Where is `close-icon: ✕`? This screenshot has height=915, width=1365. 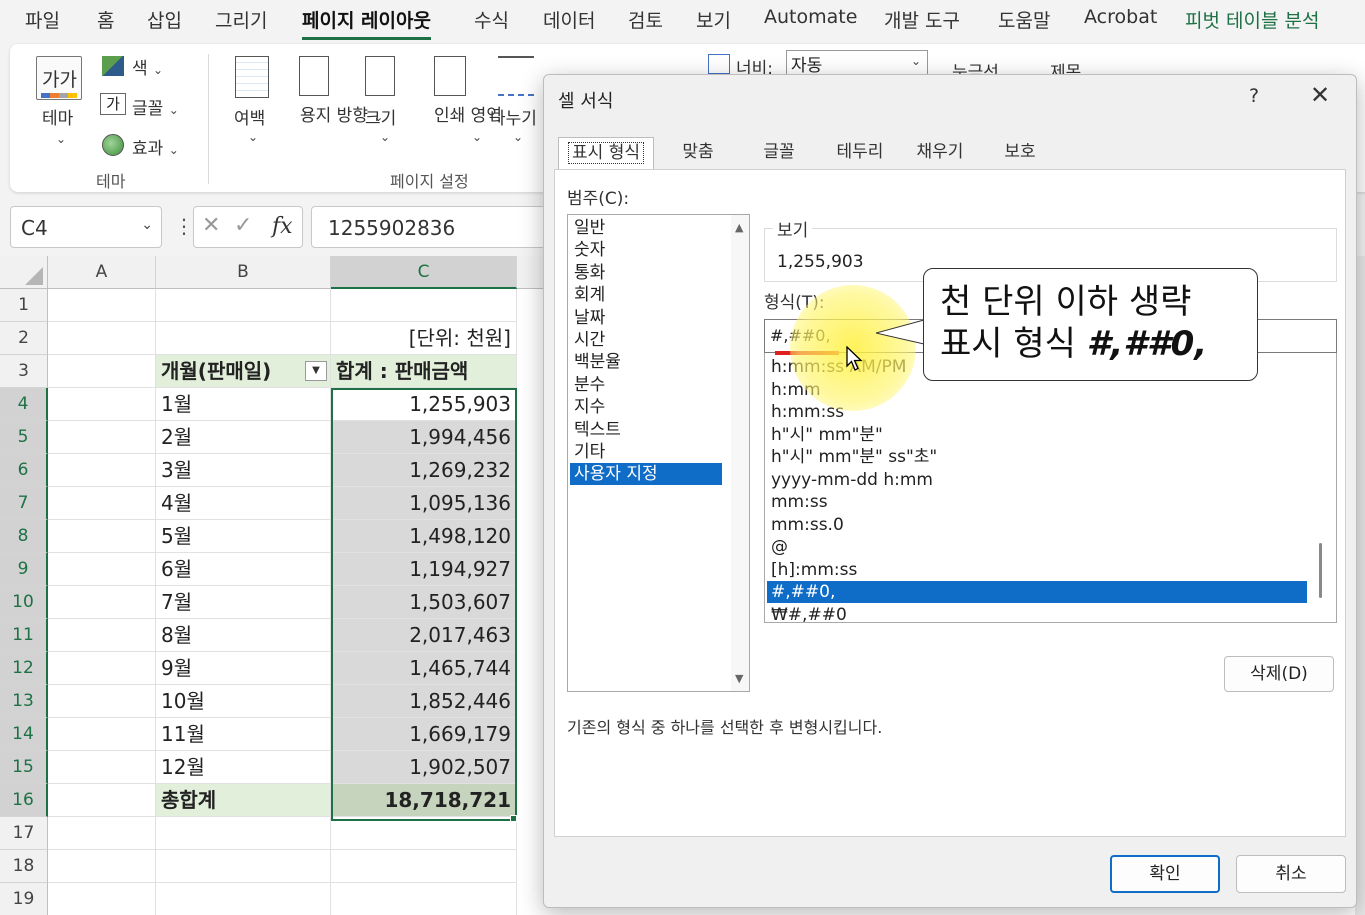
close-icon: ✕ is located at coordinates (1320, 95).